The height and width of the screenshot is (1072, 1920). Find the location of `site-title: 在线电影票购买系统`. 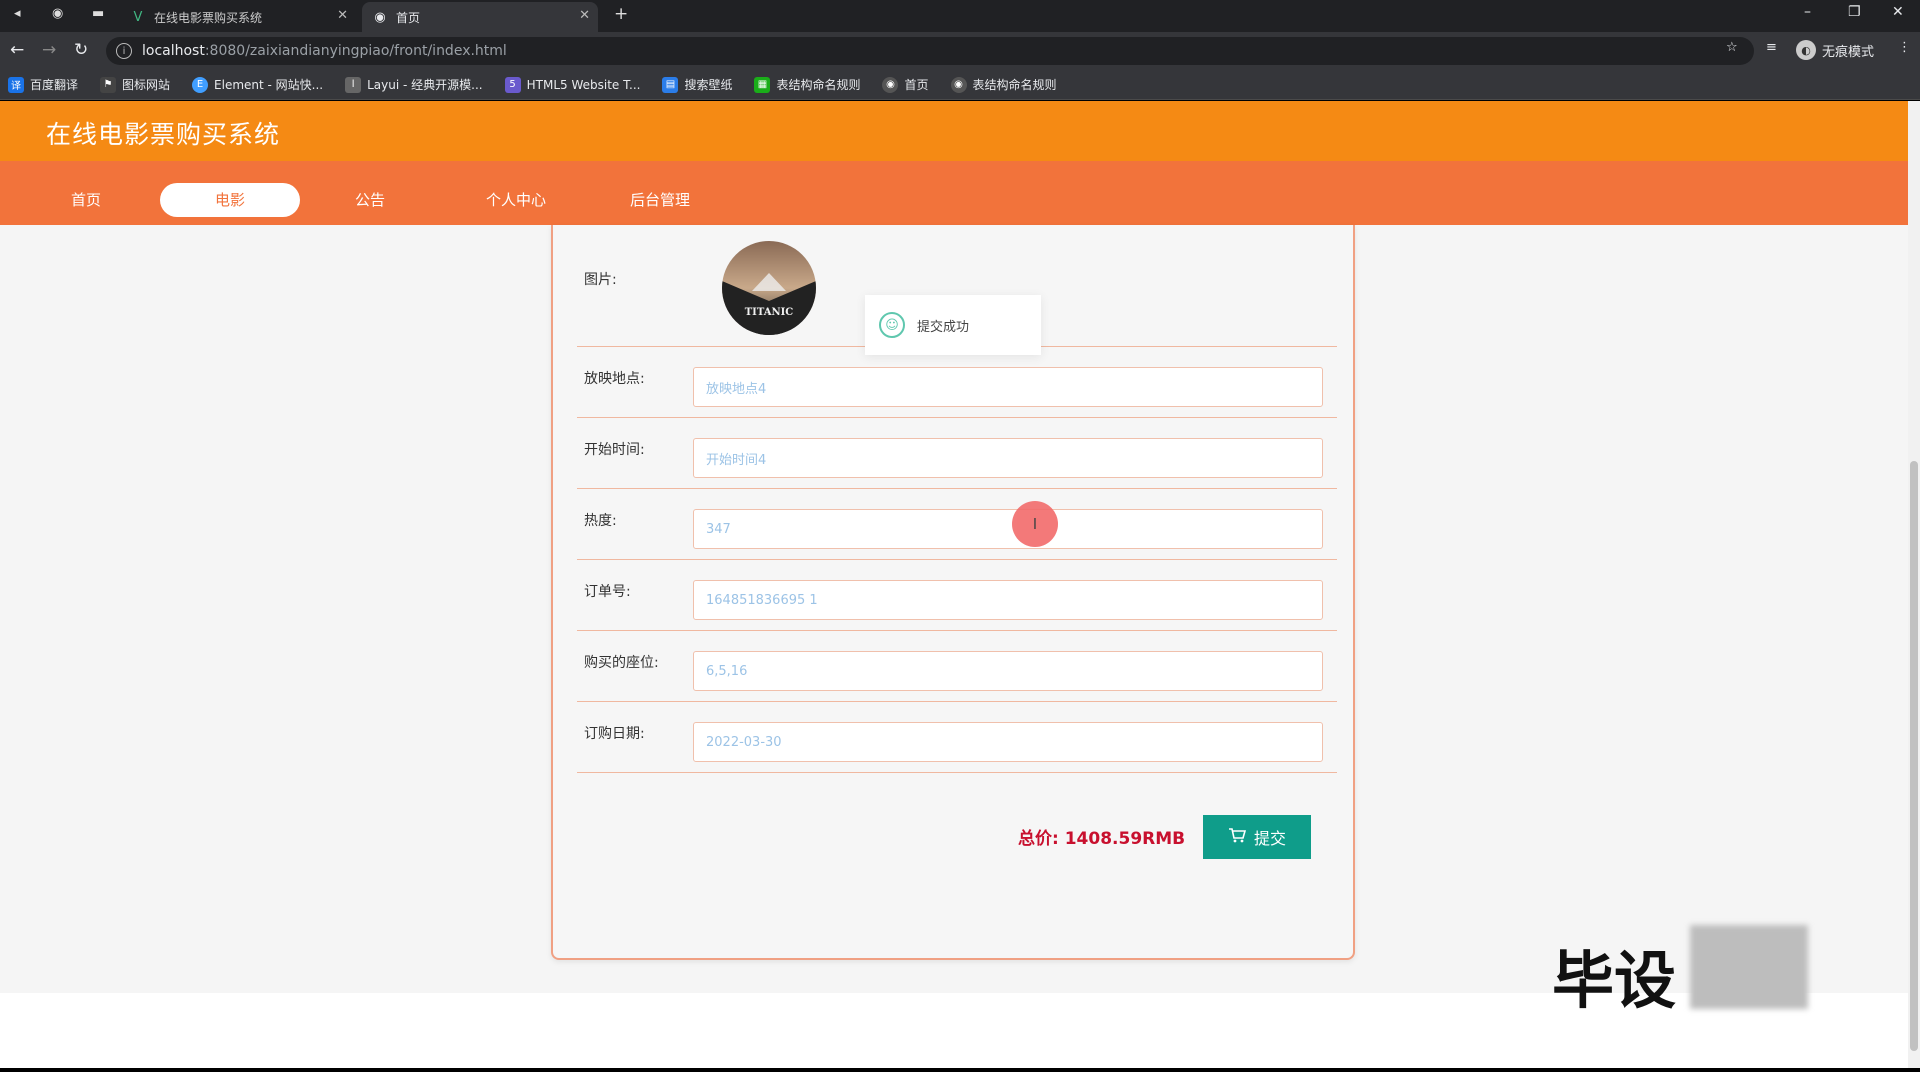

site-title: 在线电影票购买系统 is located at coordinates (163, 134).